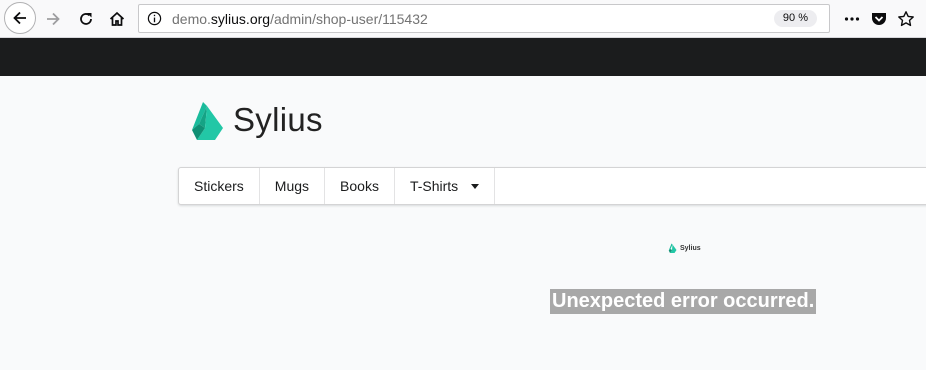 The height and width of the screenshot is (370, 926). I want to click on arrow-right-icon, so click(53, 19).